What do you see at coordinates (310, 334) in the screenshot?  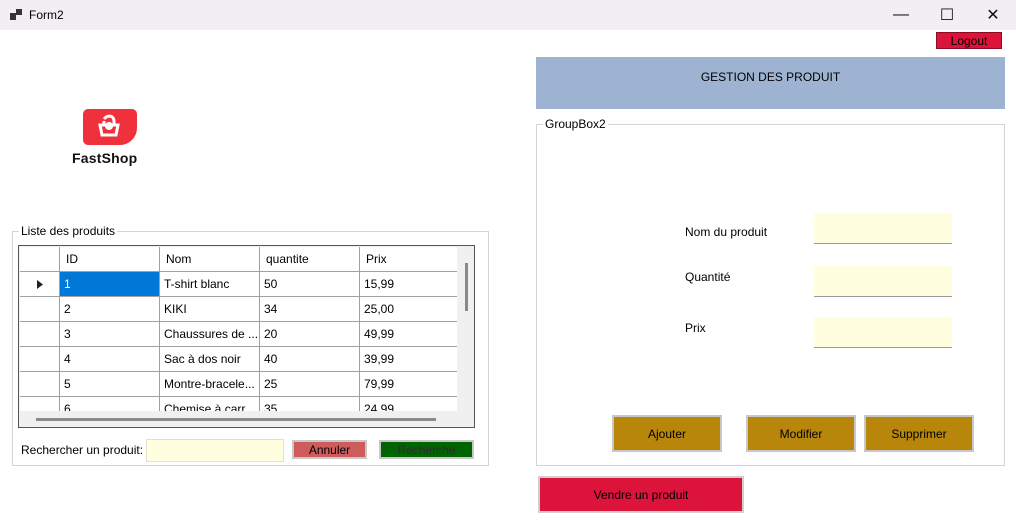 I see `cell-quantite: 20` at bounding box center [310, 334].